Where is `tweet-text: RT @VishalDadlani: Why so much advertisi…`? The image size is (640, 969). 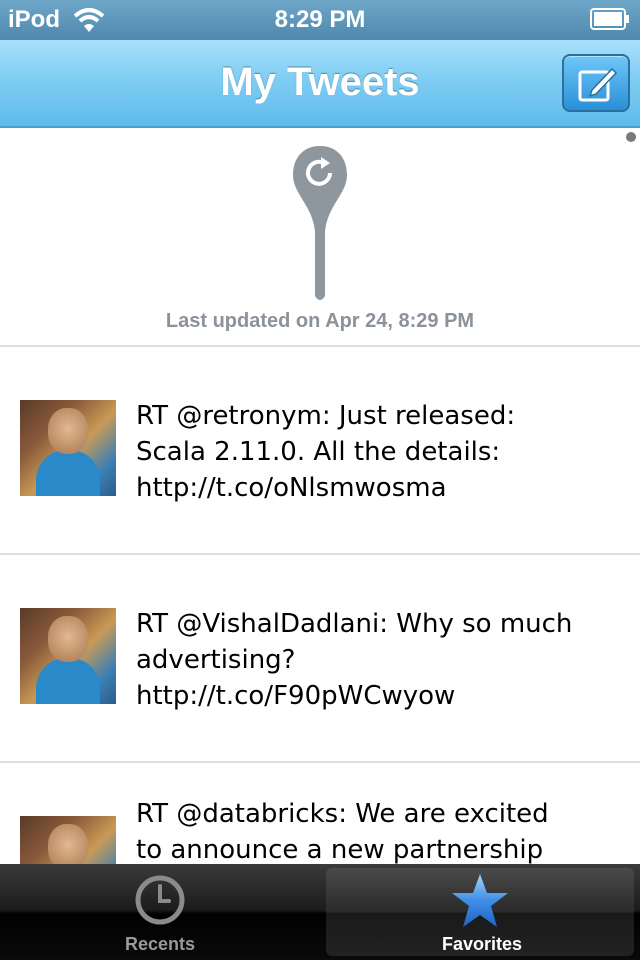 tweet-text: RT @VishalDadlani: Why so much advertisi… is located at coordinates (354, 660).